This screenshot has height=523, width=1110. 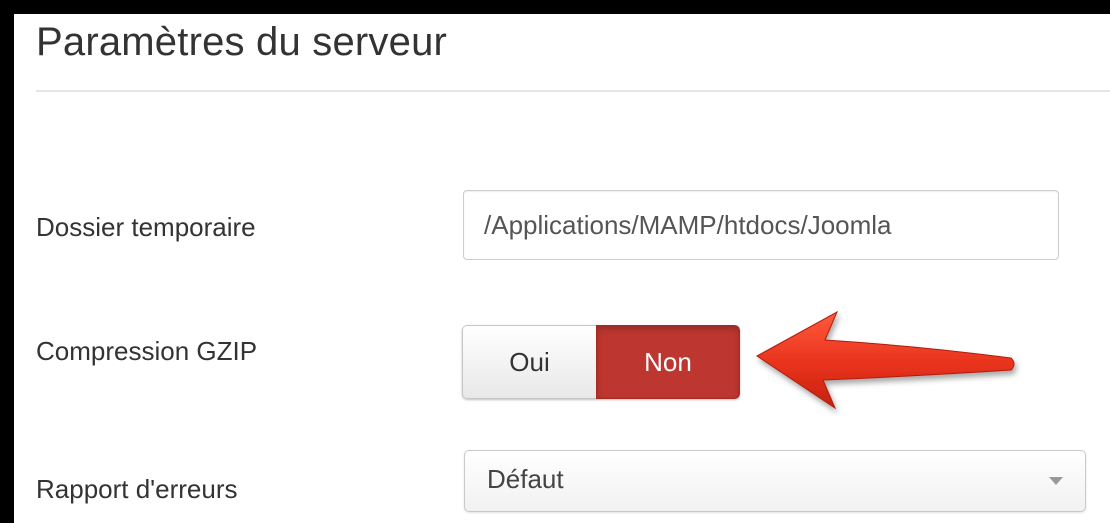 I want to click on error-reporting-select: Défaut, so click(x=775, y=481).